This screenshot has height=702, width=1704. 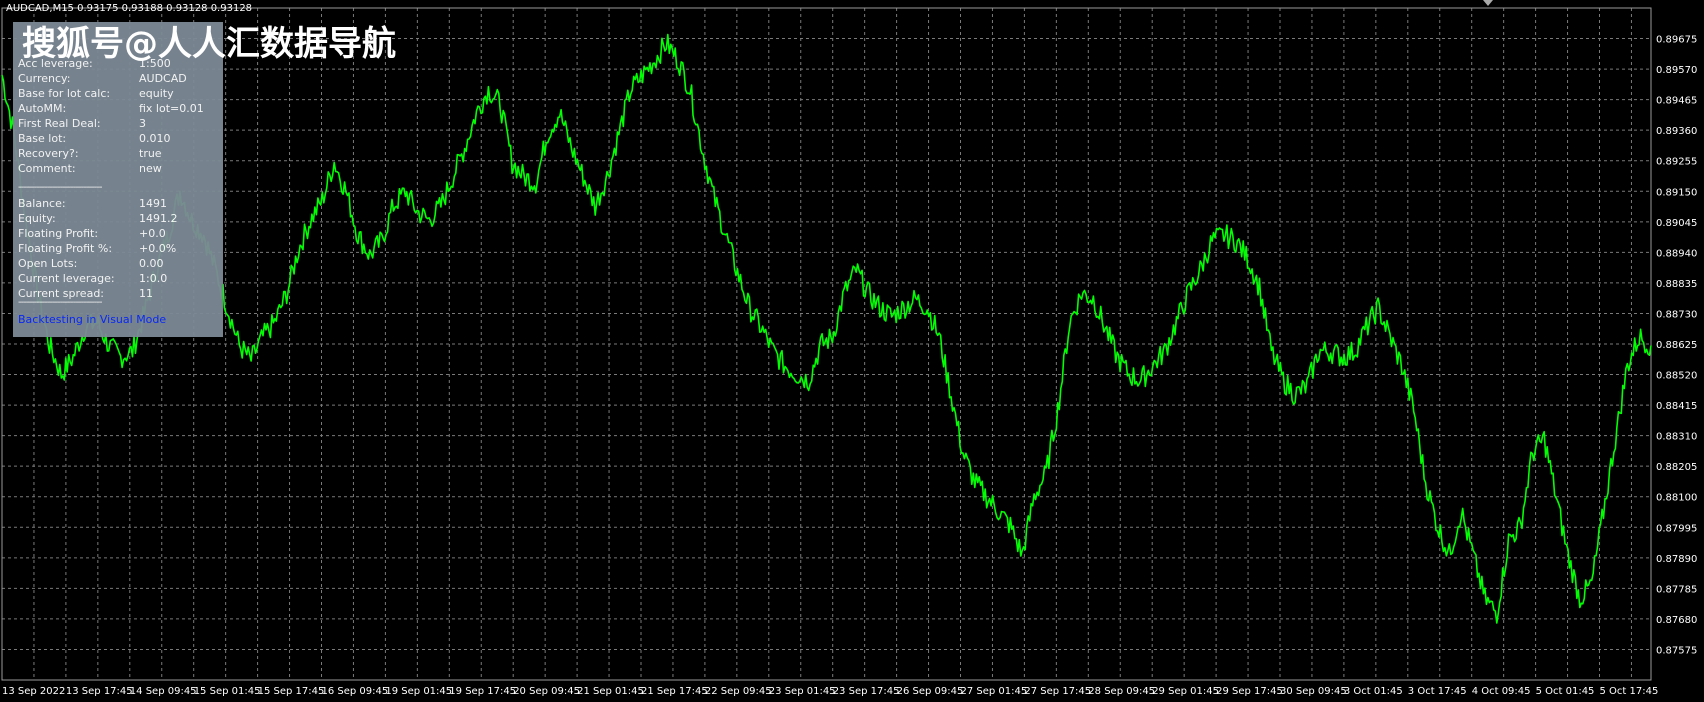 What do you see at coordinates (153, 278) in the screenshot?
I see `info-value: 1:0.0` at bounding box center [153, 278].